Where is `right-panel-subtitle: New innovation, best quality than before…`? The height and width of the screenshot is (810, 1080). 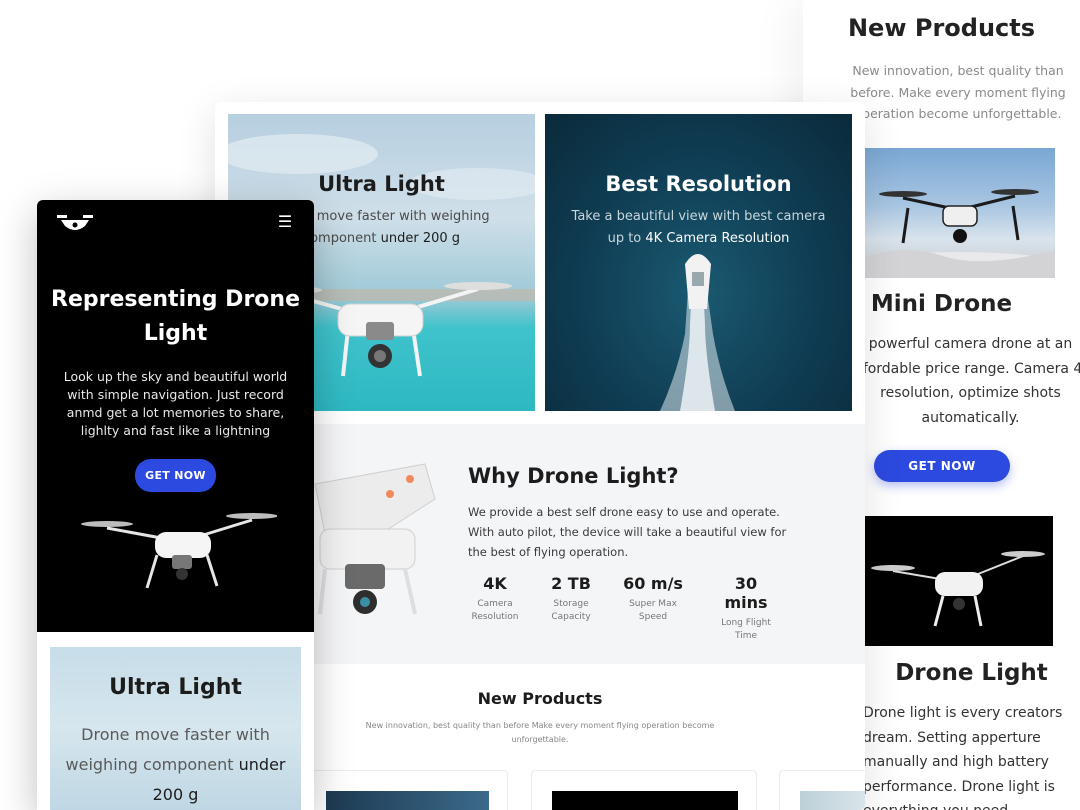 right-panel-subtitle: New innovation, best quality than before… is located at coordinates (958, 92).